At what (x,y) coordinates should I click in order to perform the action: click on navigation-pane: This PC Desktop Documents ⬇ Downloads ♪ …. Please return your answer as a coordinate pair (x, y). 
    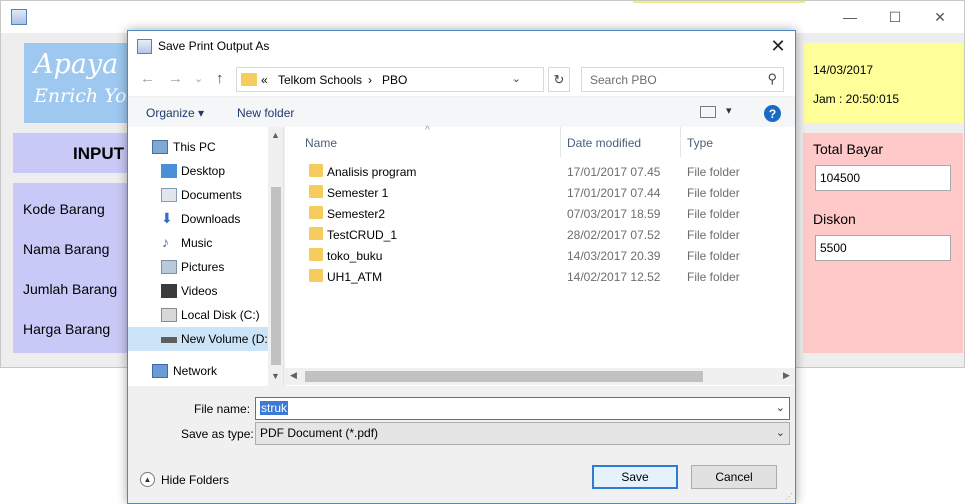
    Looking at the image, I should click on (206, 256).